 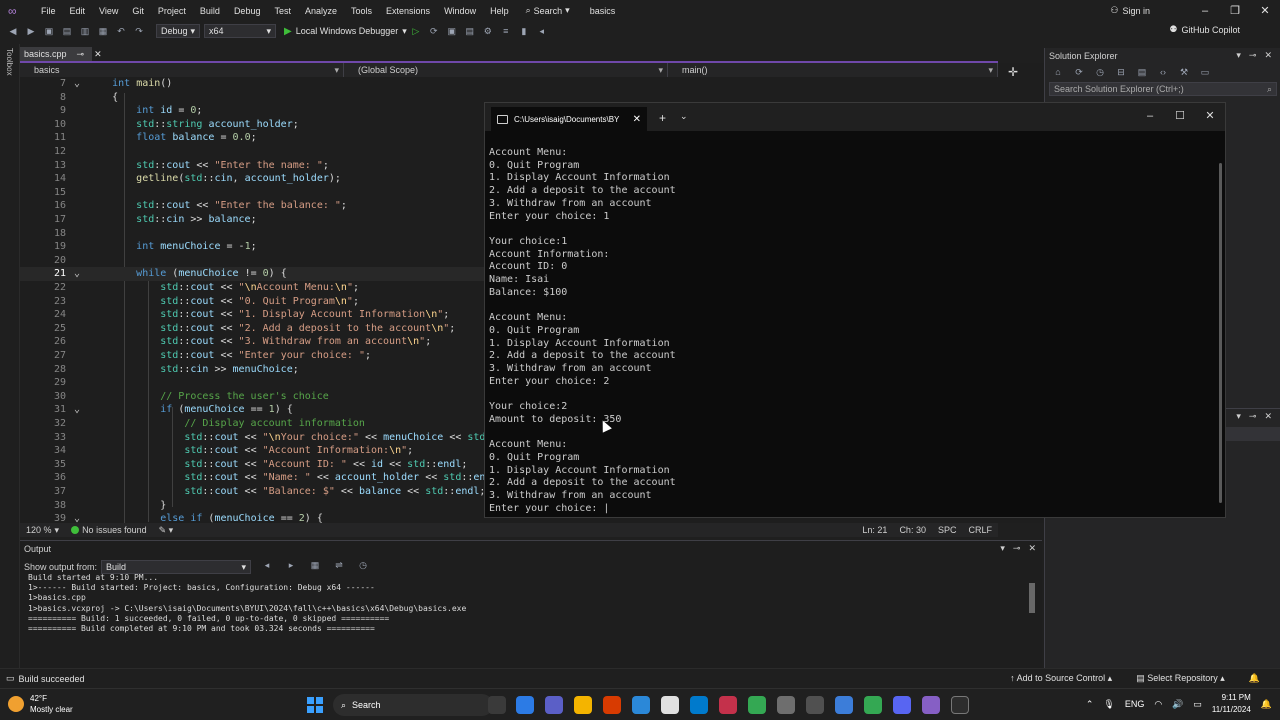 What do you see at coordinates (670, 705) in the screenshot?
I see `browser-icon` at bounding box center [670, 705].